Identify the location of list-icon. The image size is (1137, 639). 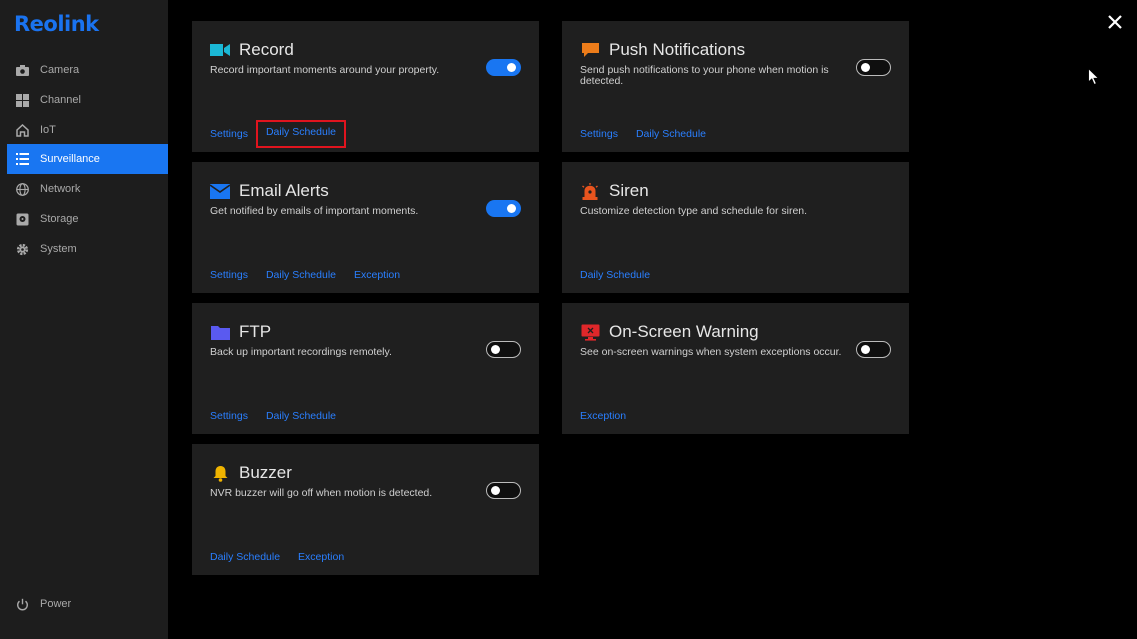
(22, 159).